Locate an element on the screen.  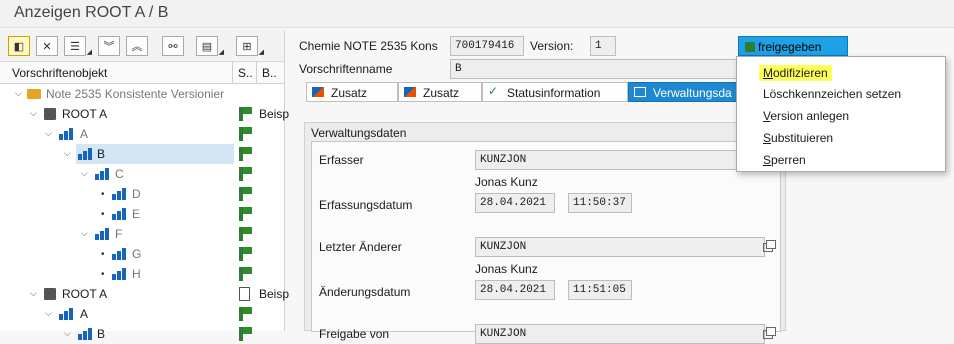
collapse-icon: ︽ is located at coordinates (137, 47).